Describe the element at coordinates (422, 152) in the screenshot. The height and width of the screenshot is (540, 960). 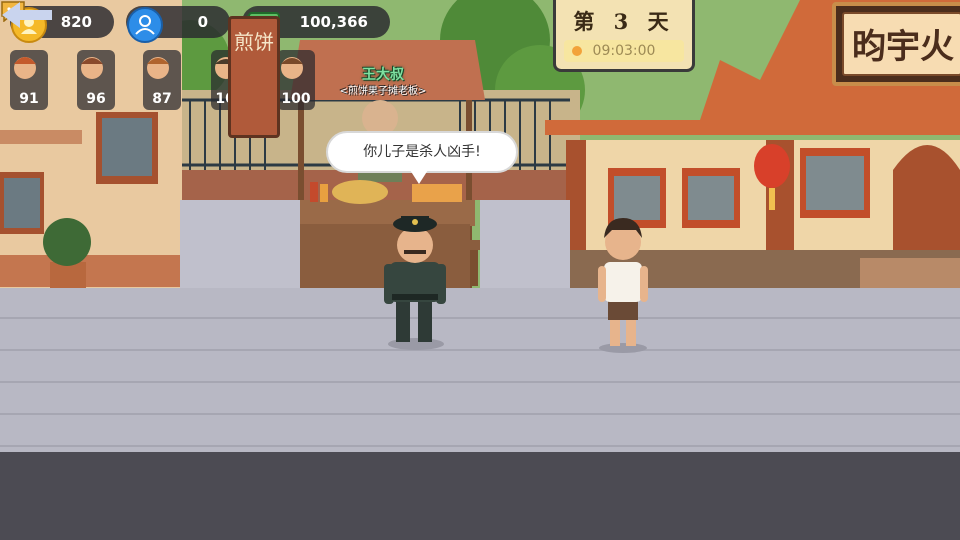
I see `speech-bubble: 你儿子是杀人凶手!` at that location.